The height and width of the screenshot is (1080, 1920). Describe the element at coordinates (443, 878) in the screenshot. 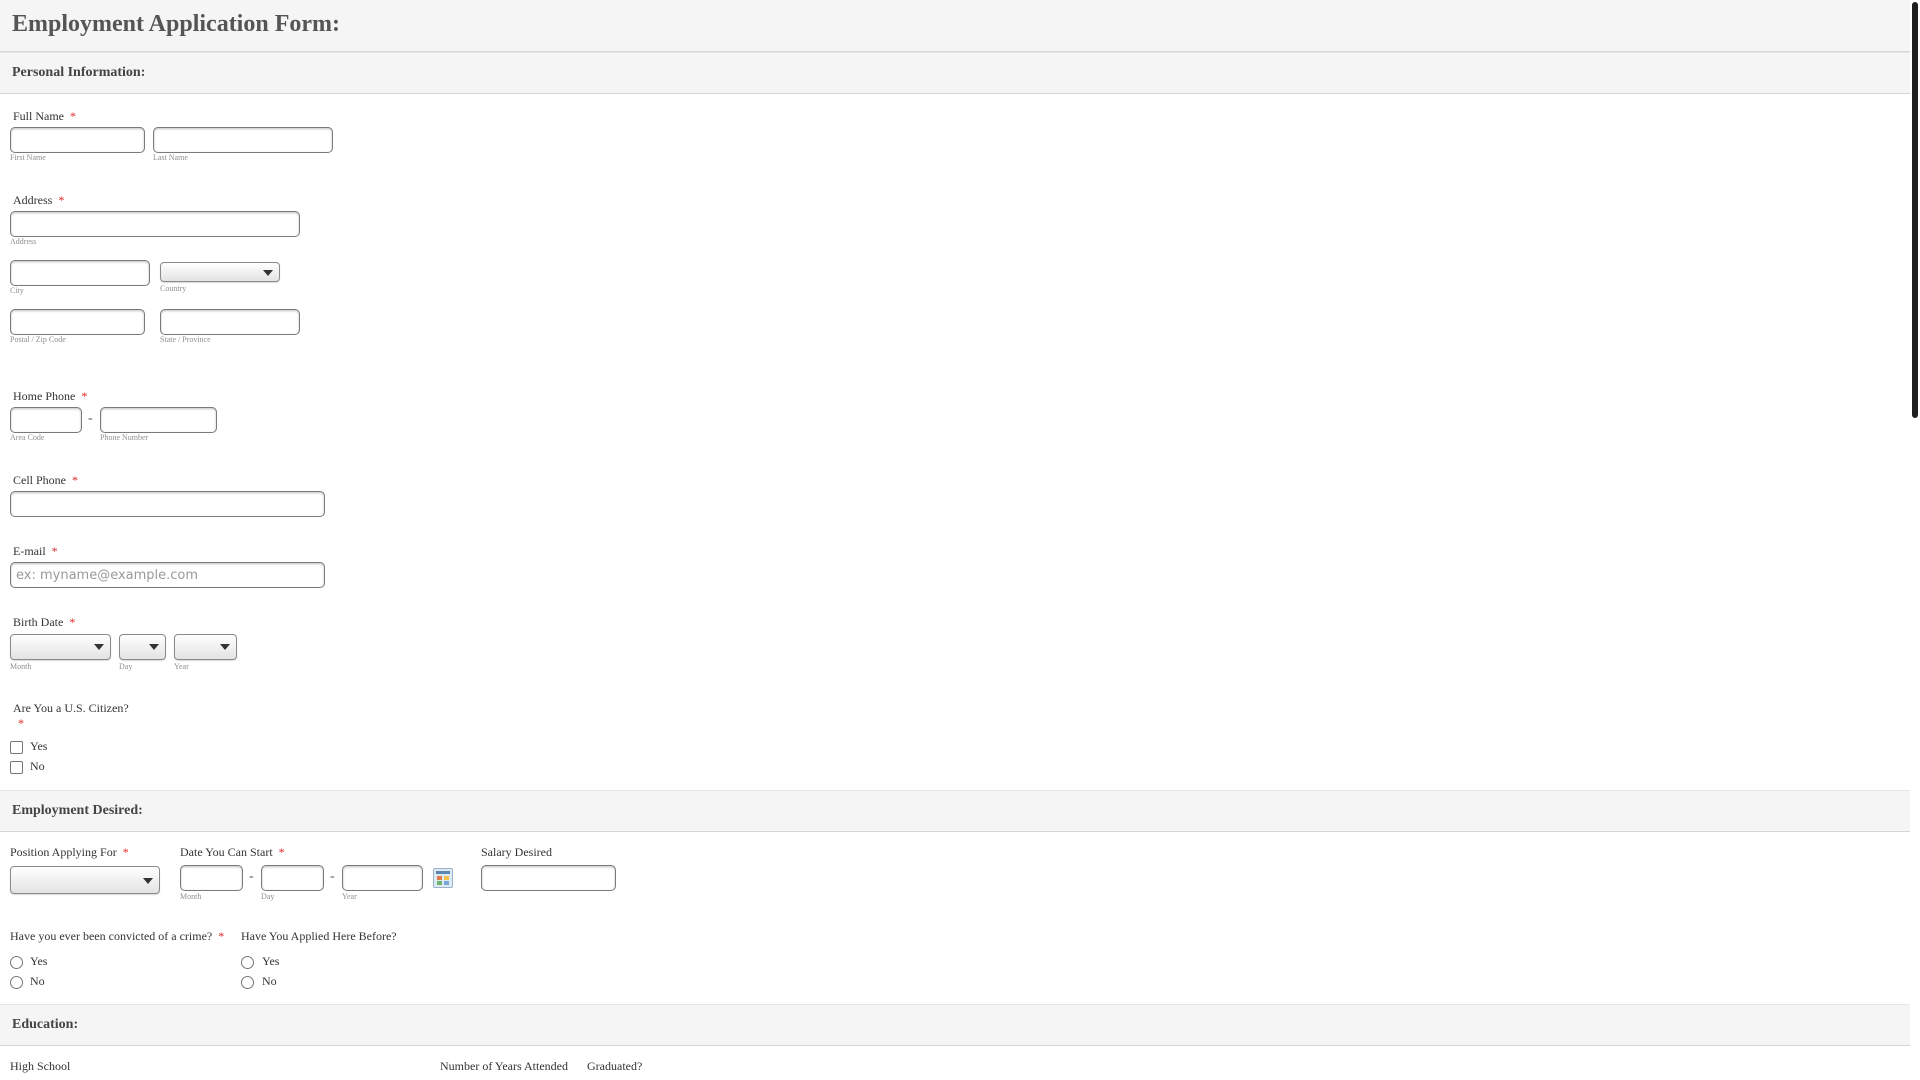

I see `calendar-icon` at that location.